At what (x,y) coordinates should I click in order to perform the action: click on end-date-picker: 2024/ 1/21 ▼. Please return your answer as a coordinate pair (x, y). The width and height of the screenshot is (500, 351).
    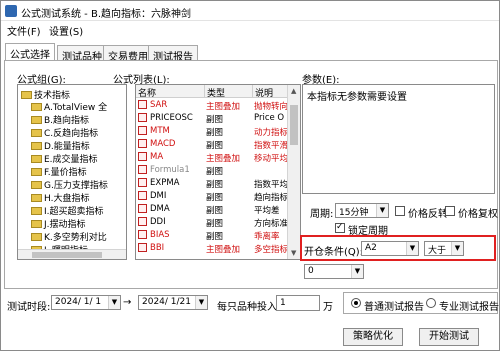
    Looking at the image, I should click on (173, 302).